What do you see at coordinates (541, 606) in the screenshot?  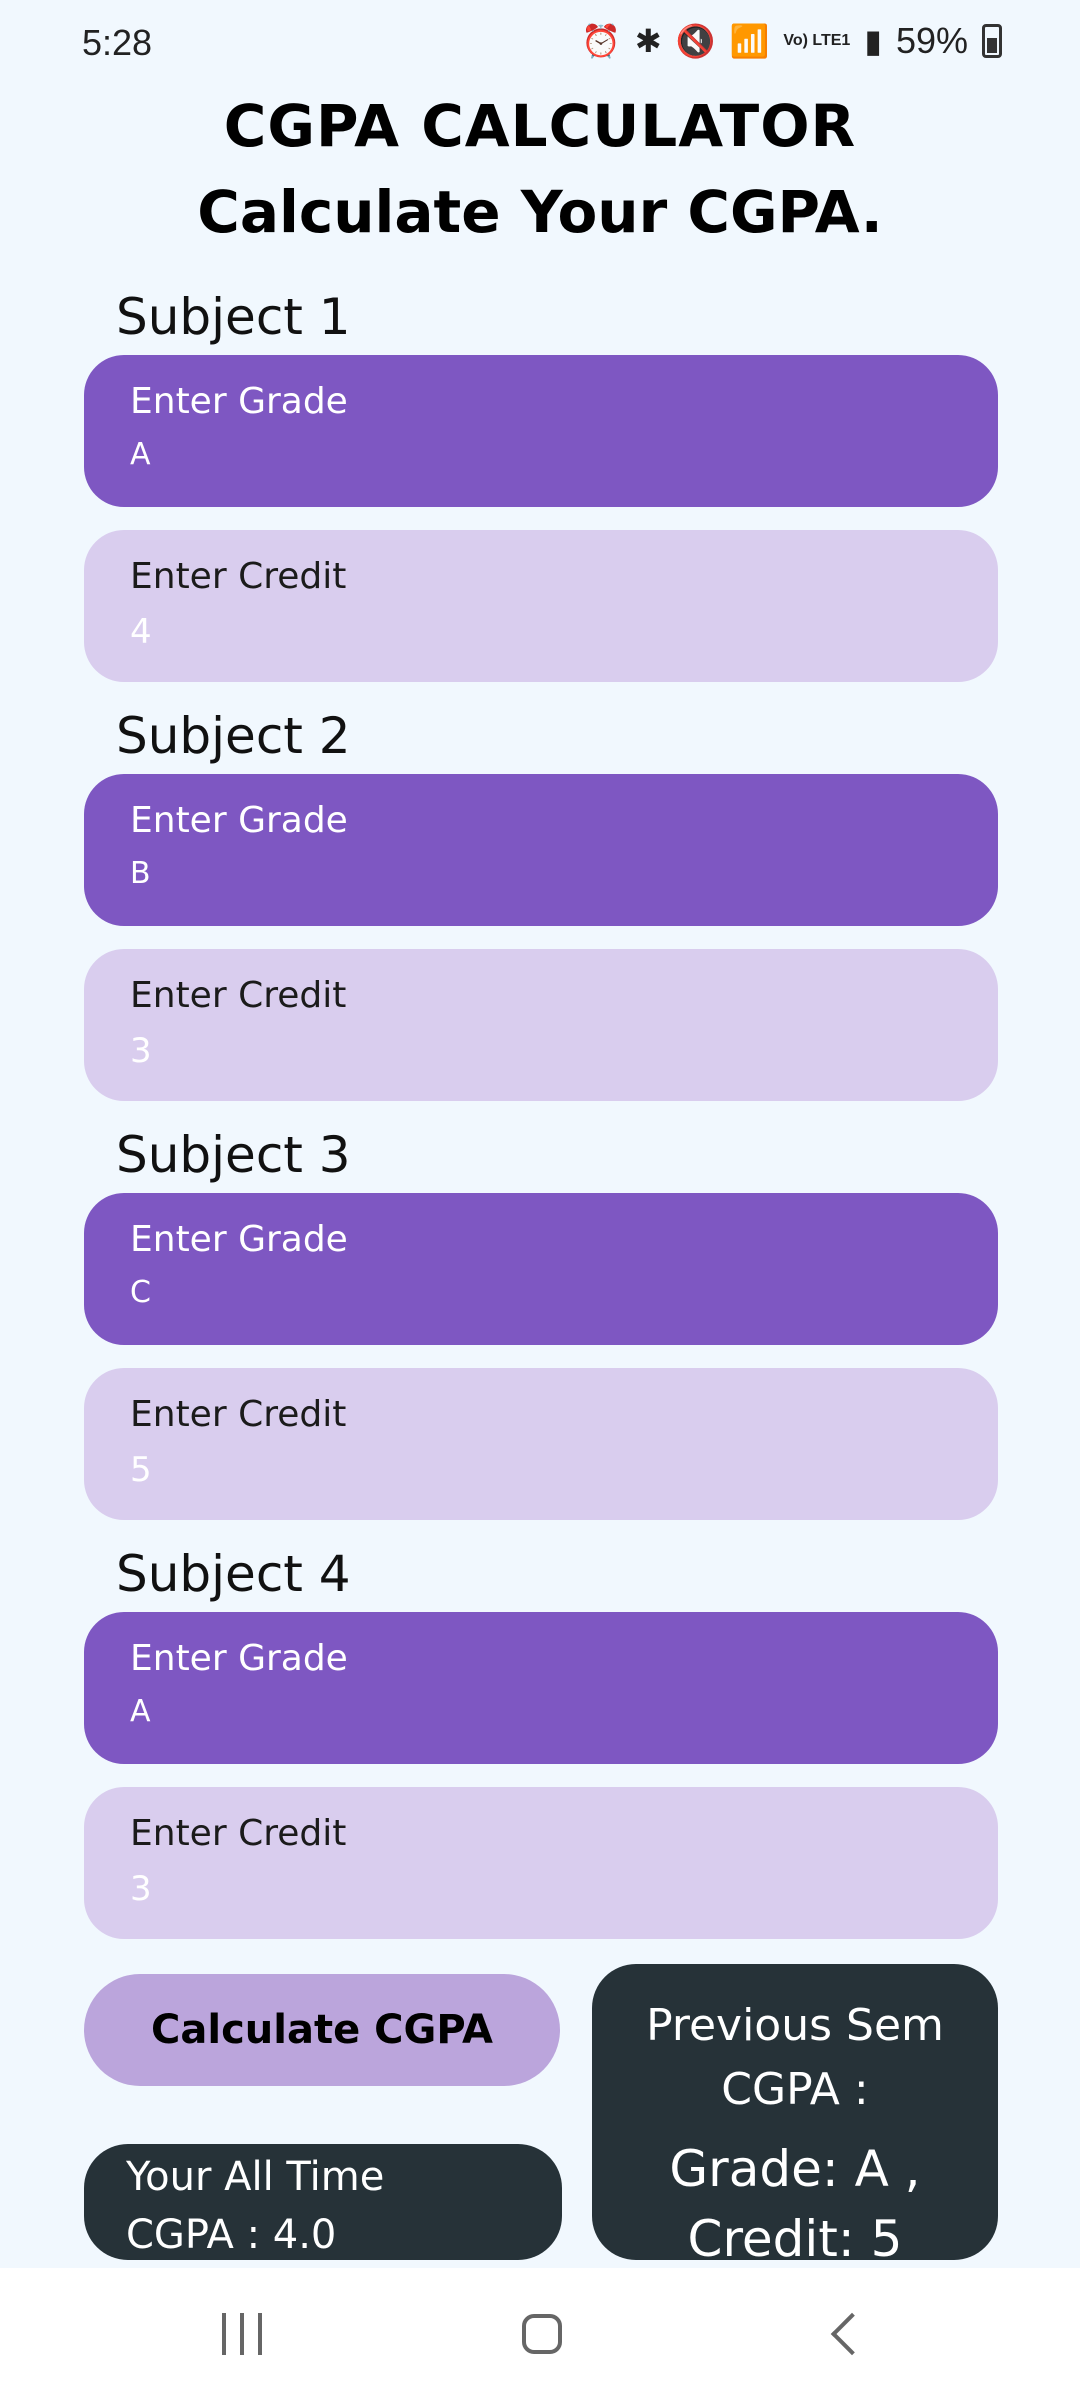 I see `subject-1-credit-field: Enter Credit 4` at bounding box center [541, 606].